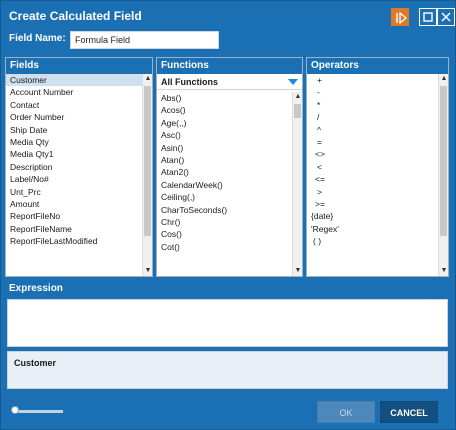  What do you see at coordinates (372, 80) in the screenshot?
I see `operator-item: +` at bounding box center [372, 80].